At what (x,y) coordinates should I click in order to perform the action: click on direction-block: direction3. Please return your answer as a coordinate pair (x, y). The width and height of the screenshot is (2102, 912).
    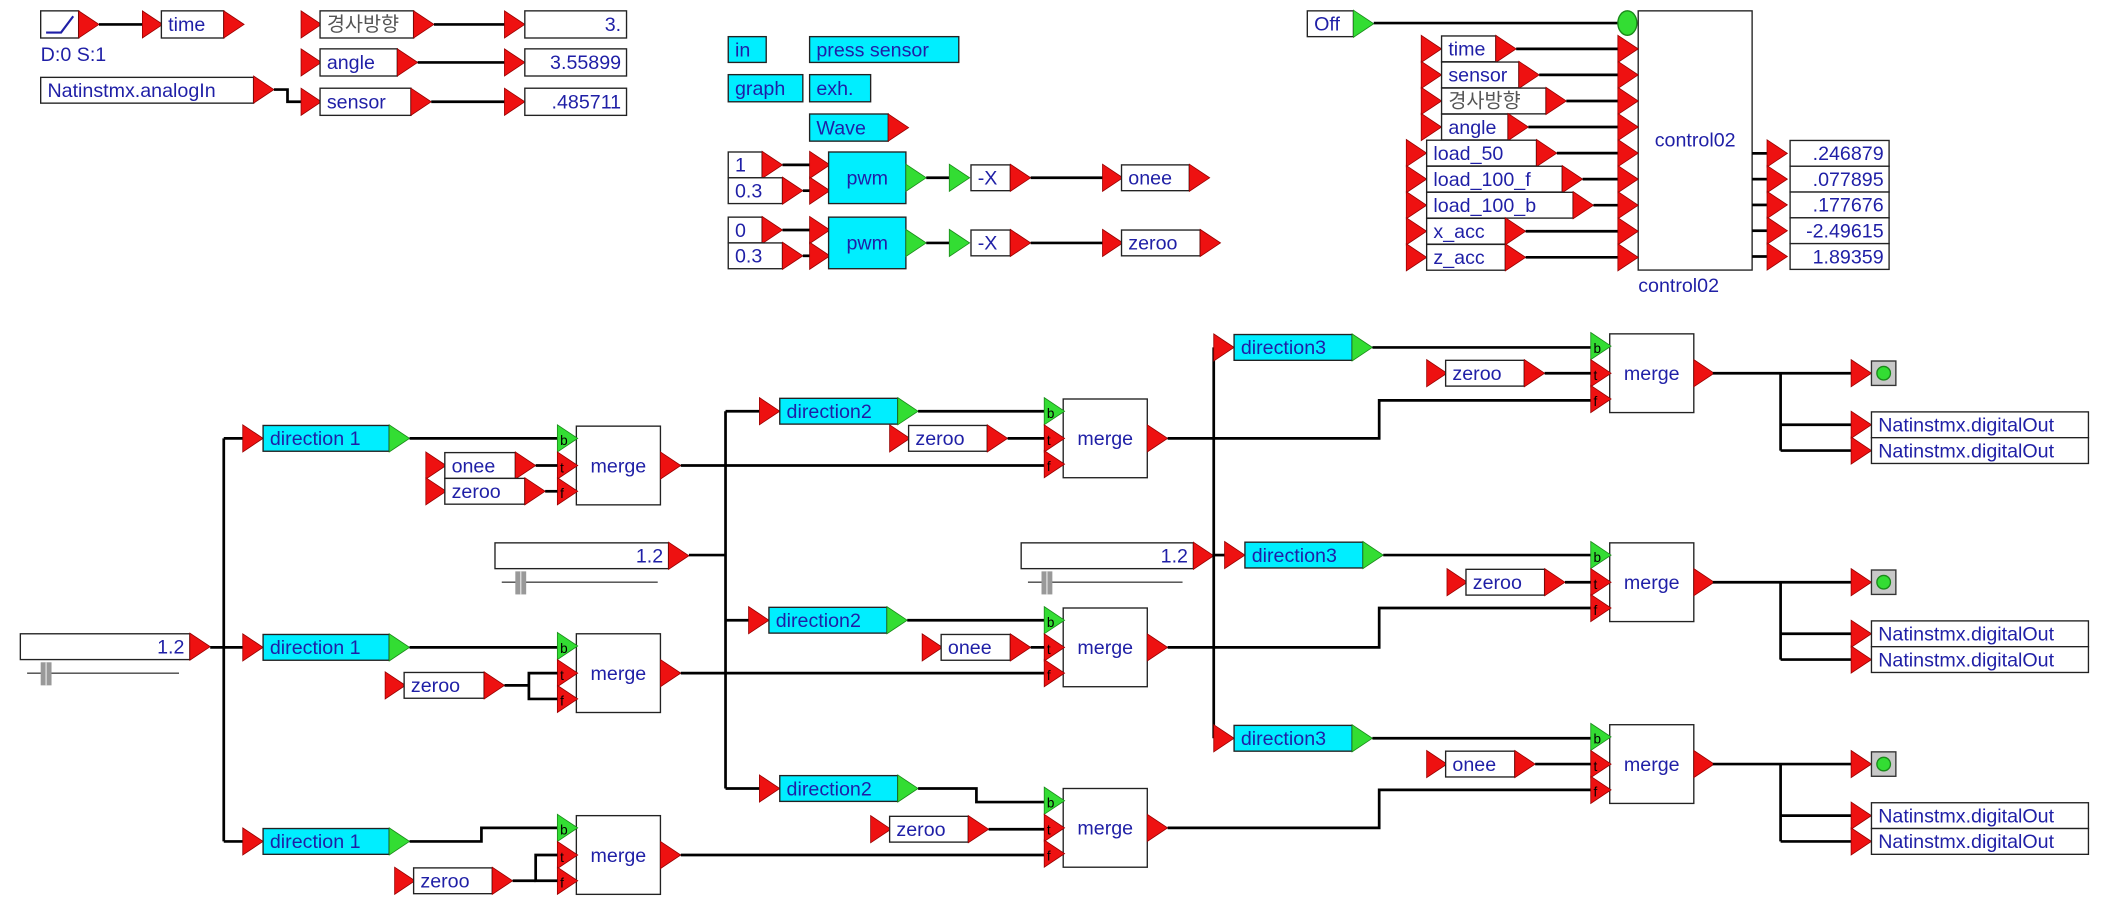
    Looking at the image, I should click on (1293, 347).